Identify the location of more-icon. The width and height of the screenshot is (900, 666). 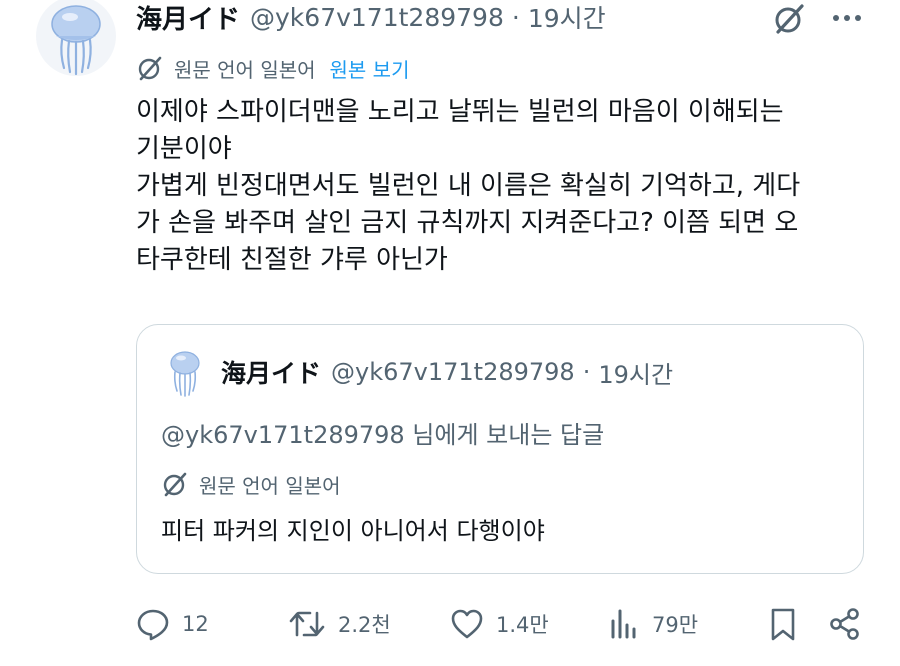
(847, 18).